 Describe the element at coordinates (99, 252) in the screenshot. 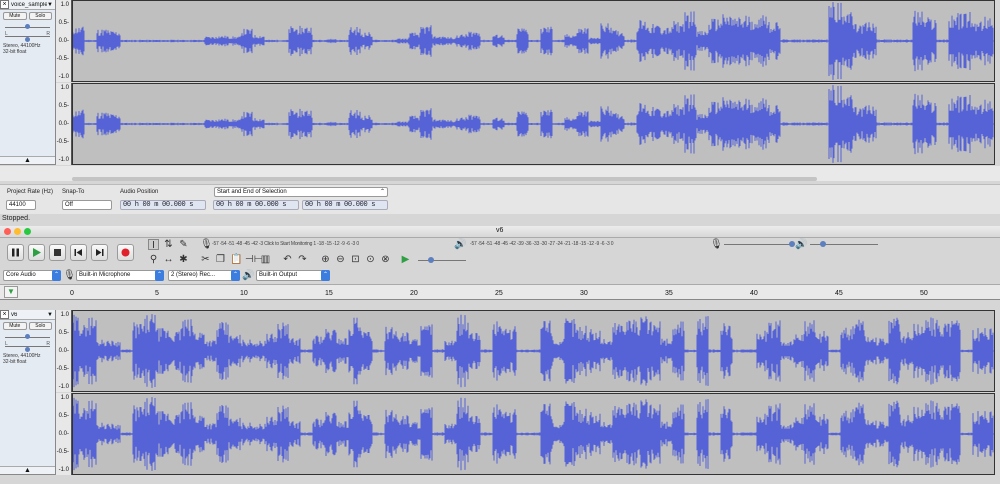

I see `skip-to-end-button` at that location.